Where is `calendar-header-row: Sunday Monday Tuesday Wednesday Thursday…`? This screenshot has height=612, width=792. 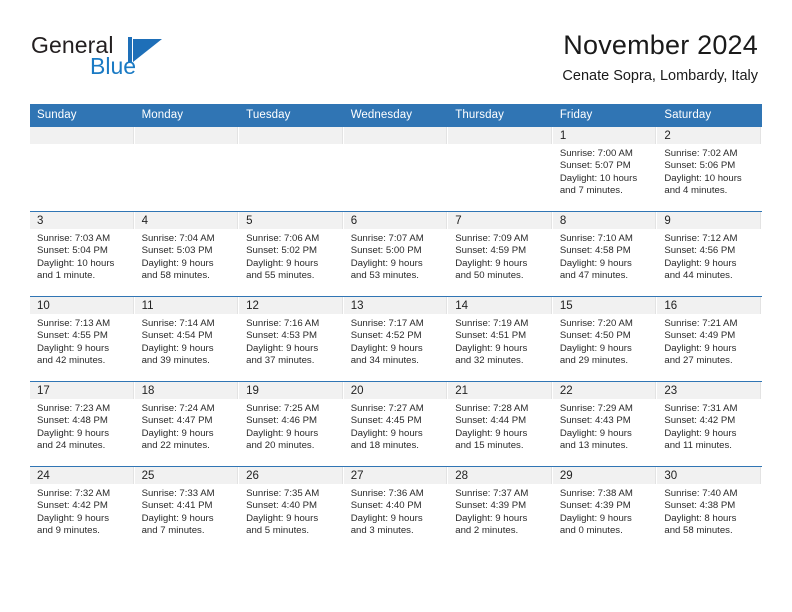 calendar-header-row: Sunday Monday Tuesday Wednesday Thursday… is located at coordinates (396, 115).